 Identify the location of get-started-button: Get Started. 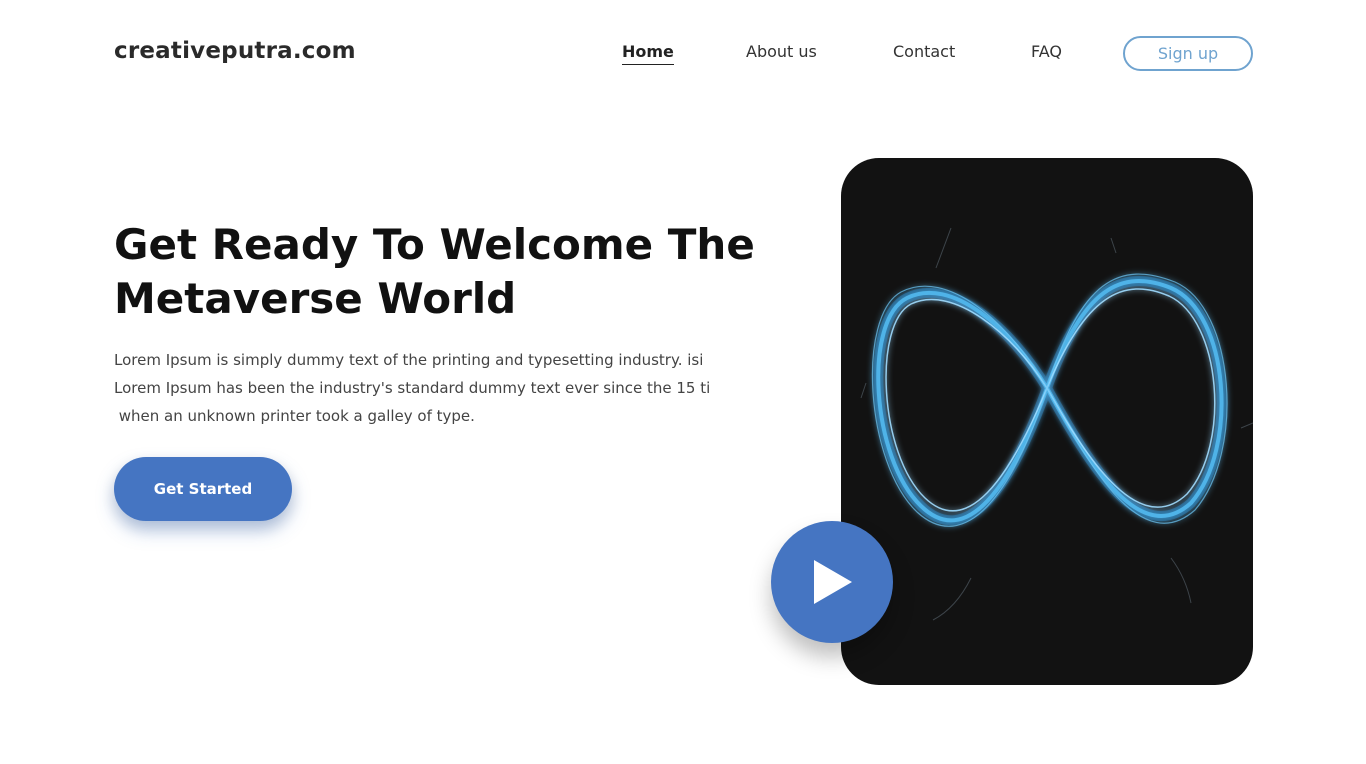
(203, 489).